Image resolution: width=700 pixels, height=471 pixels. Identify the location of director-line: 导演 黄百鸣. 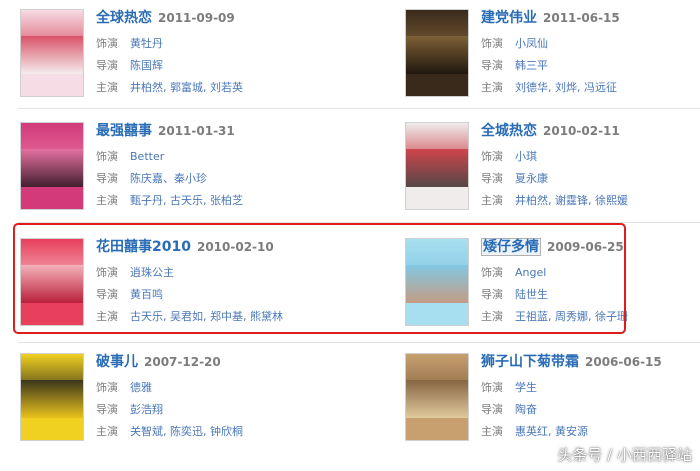
(129, 294).